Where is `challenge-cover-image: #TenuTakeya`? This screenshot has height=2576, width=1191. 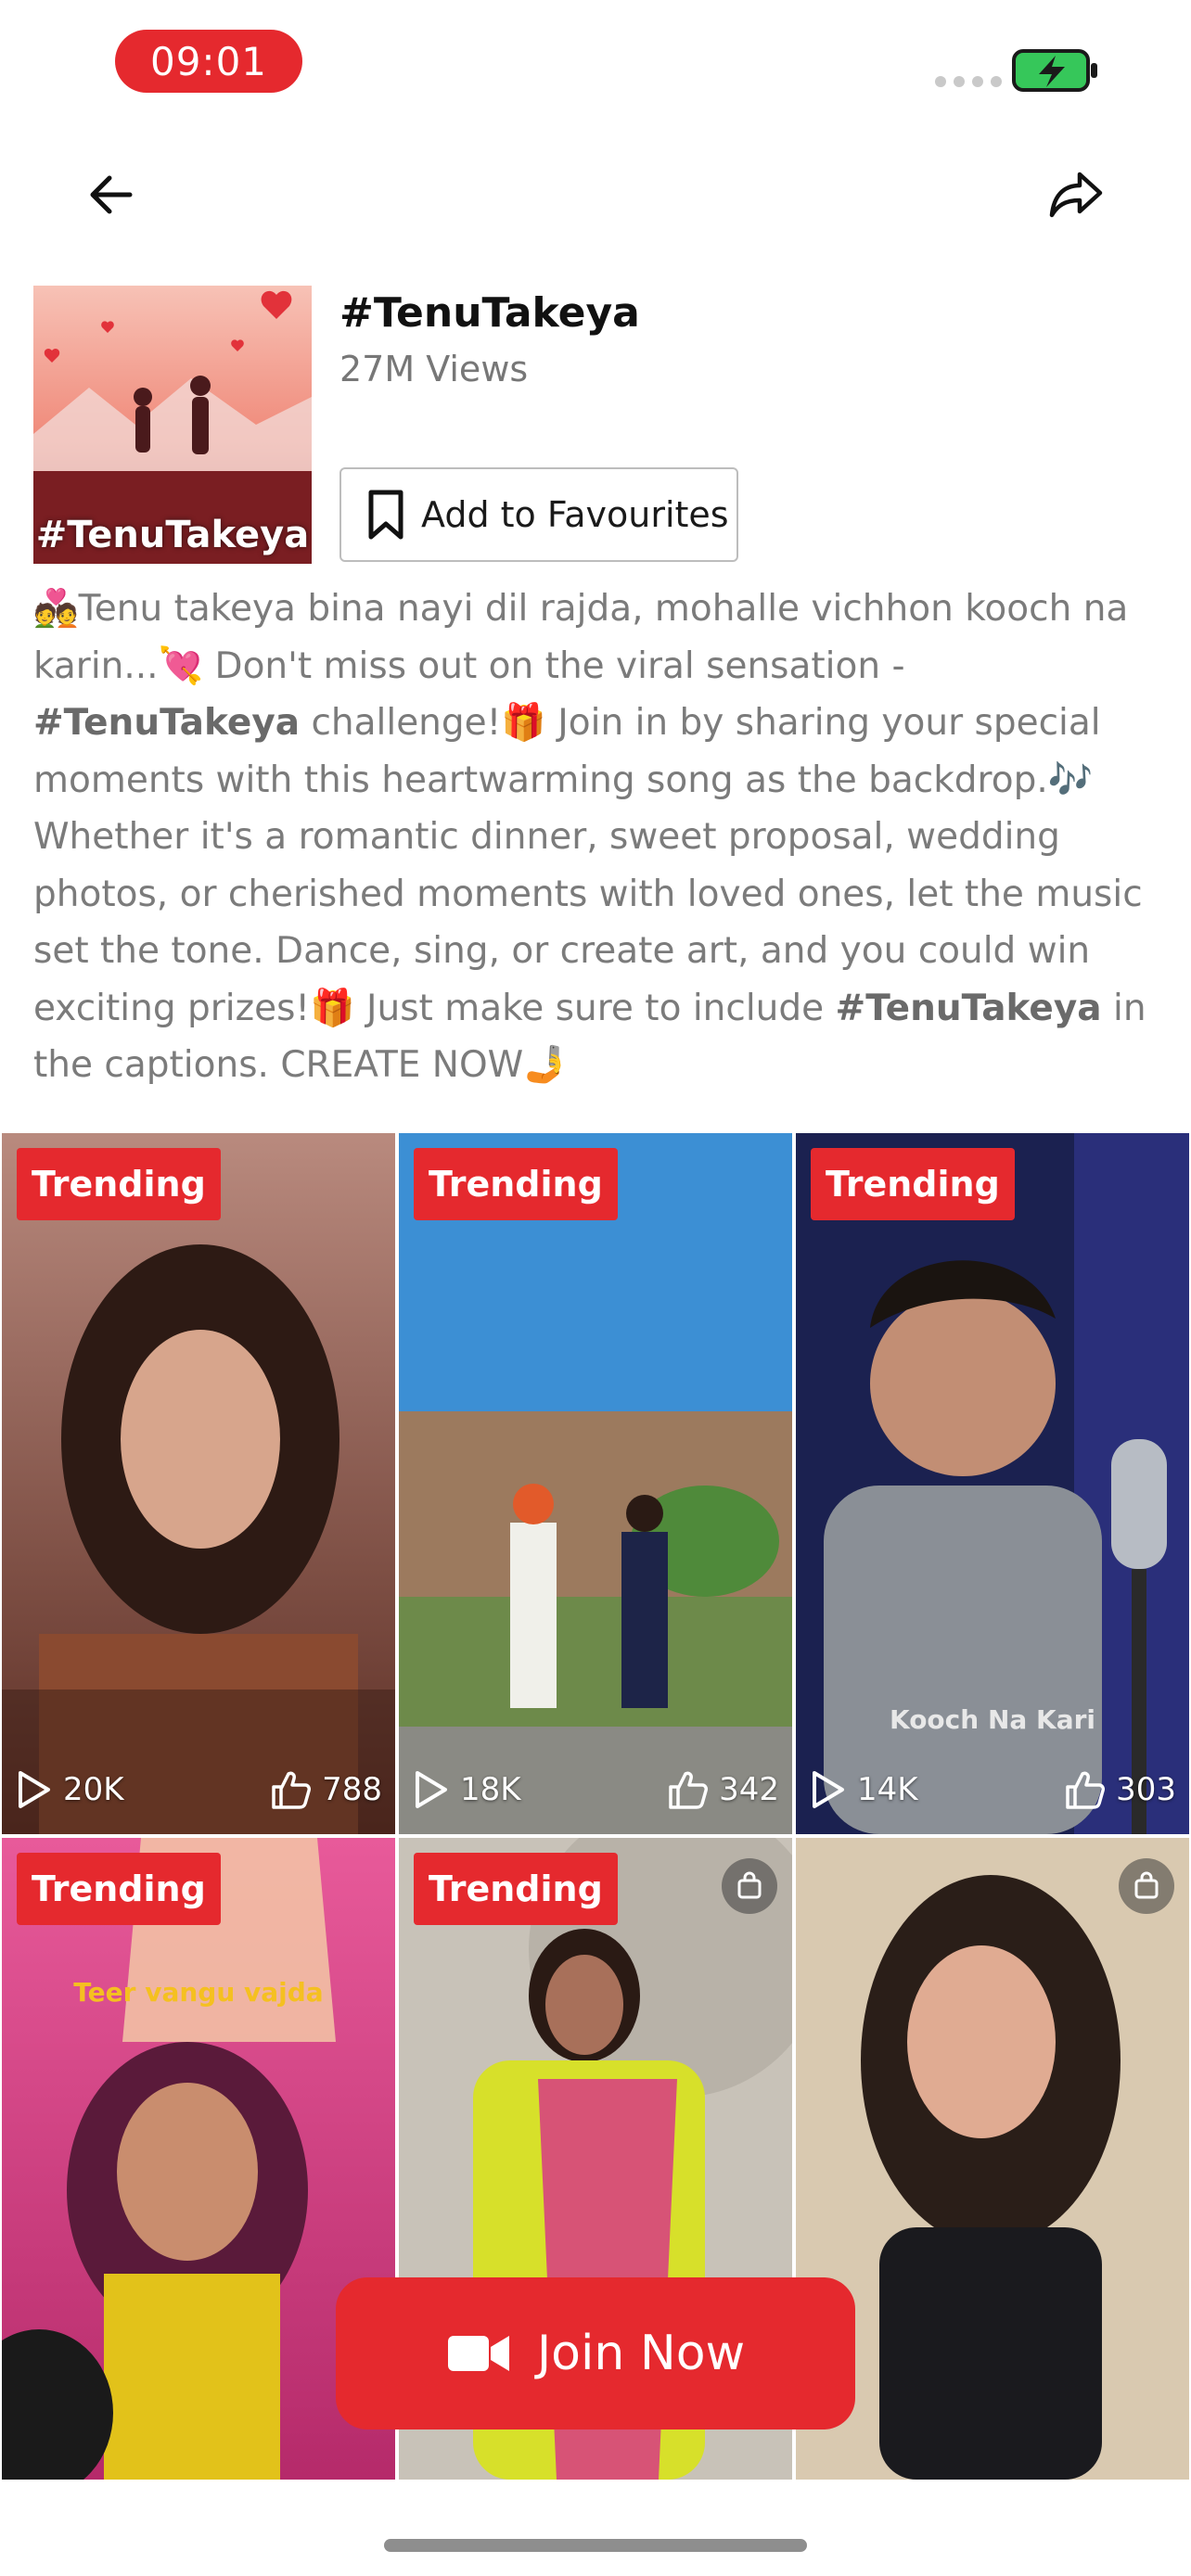 challenge-cover-image: #TenuTakeya is located at coordinates (172, 425).